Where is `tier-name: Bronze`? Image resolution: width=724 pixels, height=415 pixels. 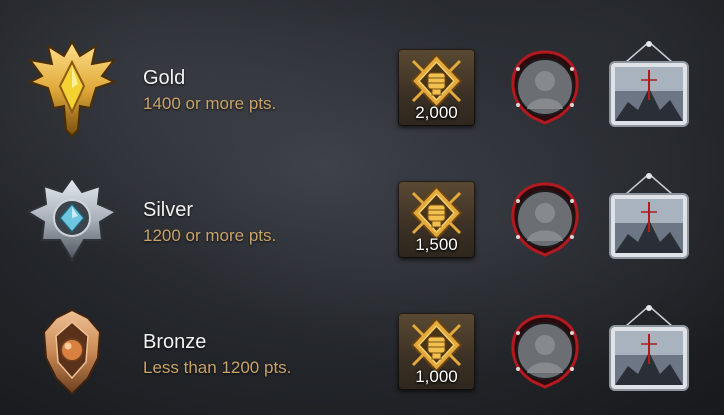 tier-name: Bronze is located at coordinates (175, 342).